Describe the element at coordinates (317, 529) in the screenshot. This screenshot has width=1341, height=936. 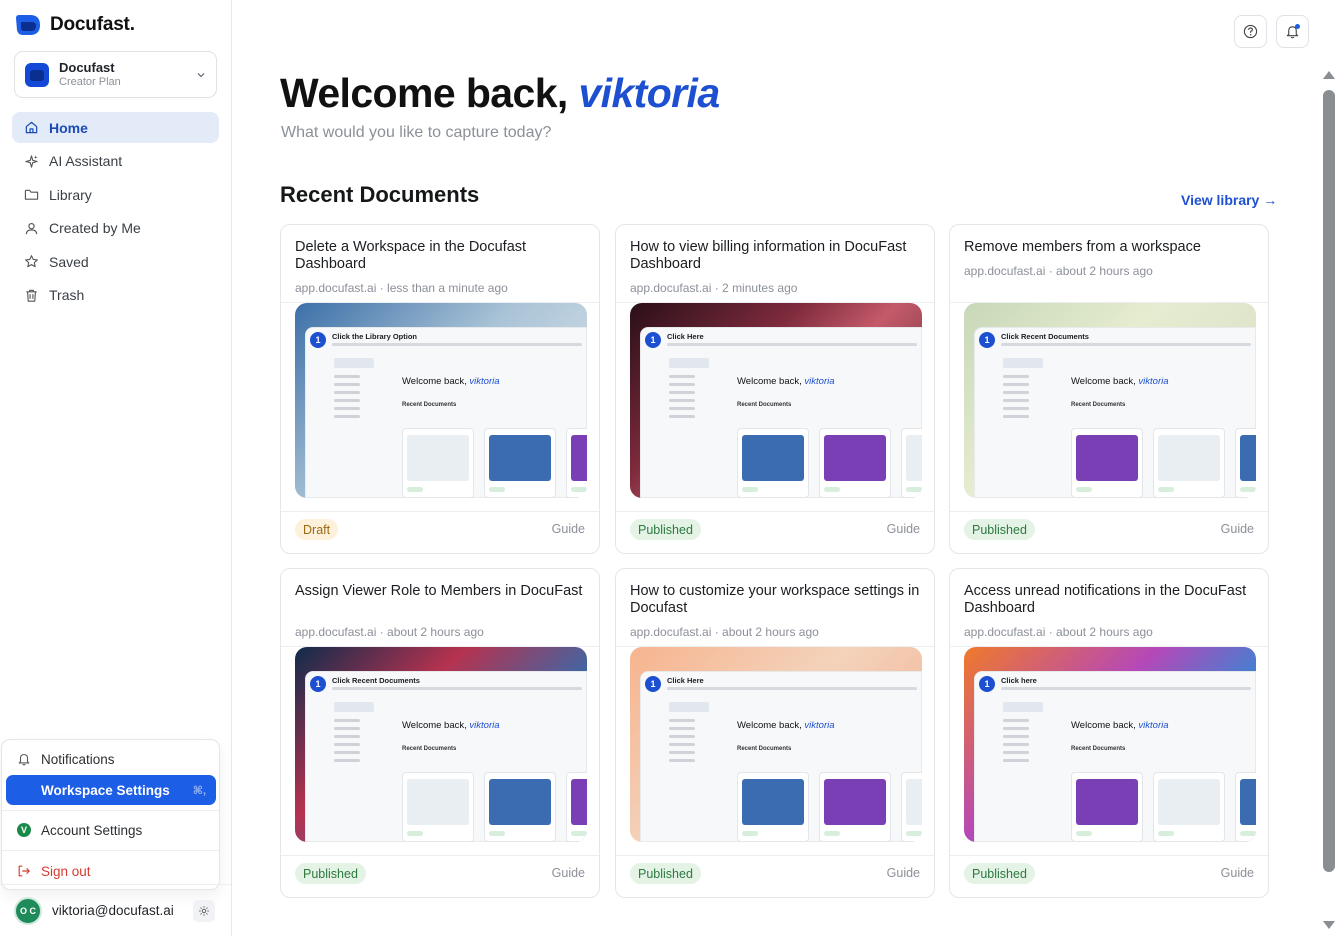
I see `status-badge: Draft` at that location.